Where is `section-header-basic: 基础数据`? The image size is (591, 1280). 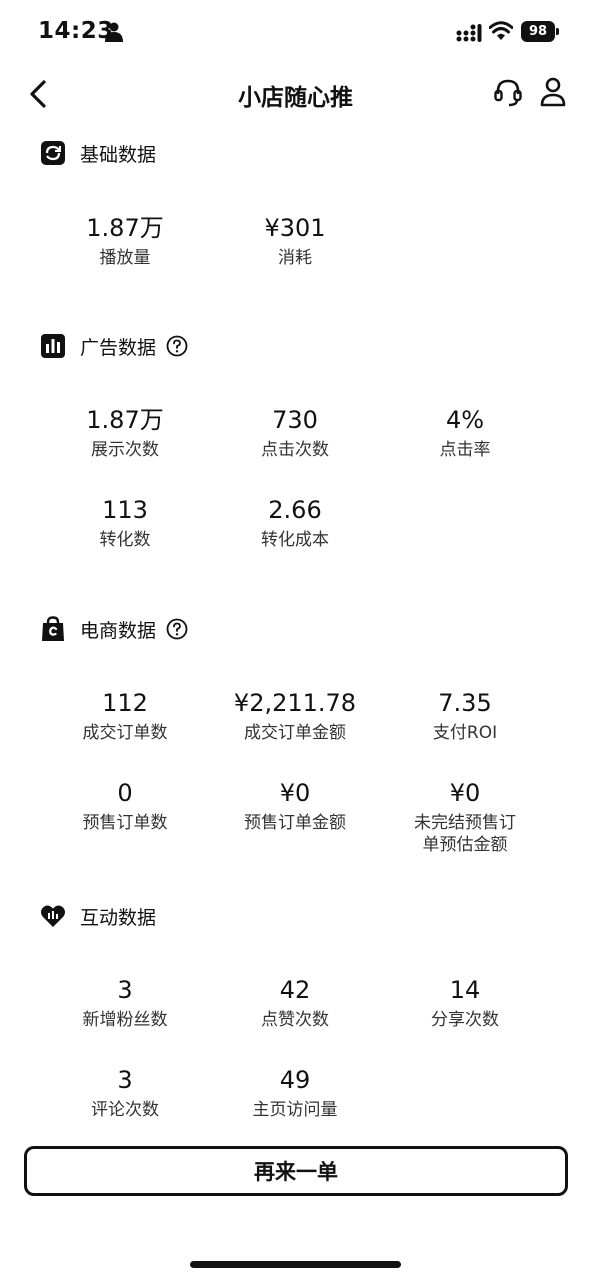 section-header-basic: 基础数据 is located at coordinates (98, 153).